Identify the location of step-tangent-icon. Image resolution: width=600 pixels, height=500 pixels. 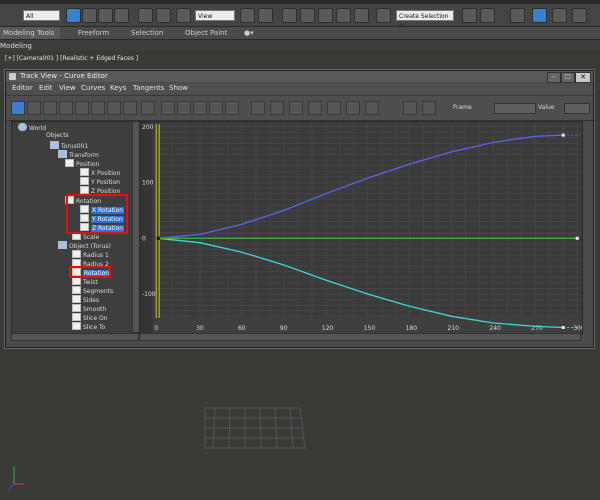
(334, 108).